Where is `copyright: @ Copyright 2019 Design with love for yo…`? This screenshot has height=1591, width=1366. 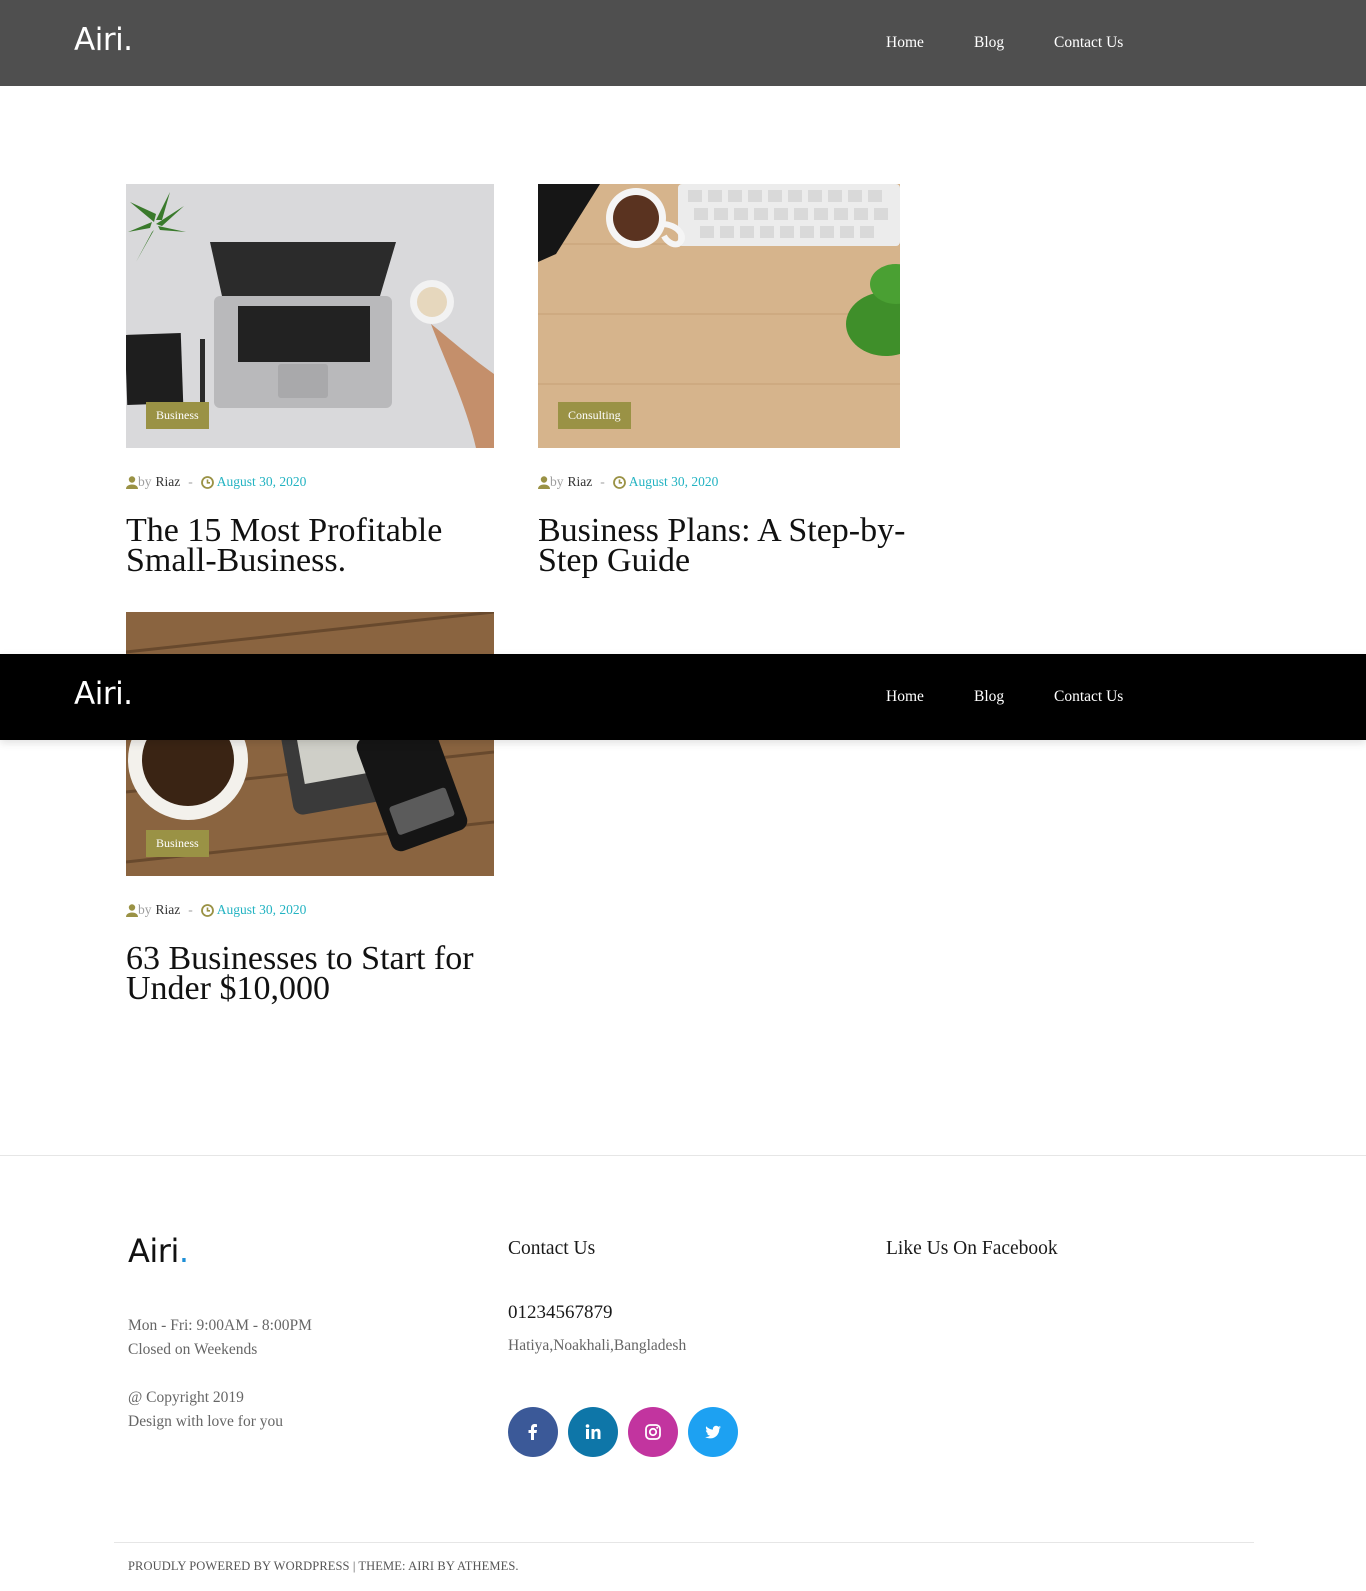
copyright: @ Copyright 2019 Design with love for yo… is located at coordinates (205, 1410).